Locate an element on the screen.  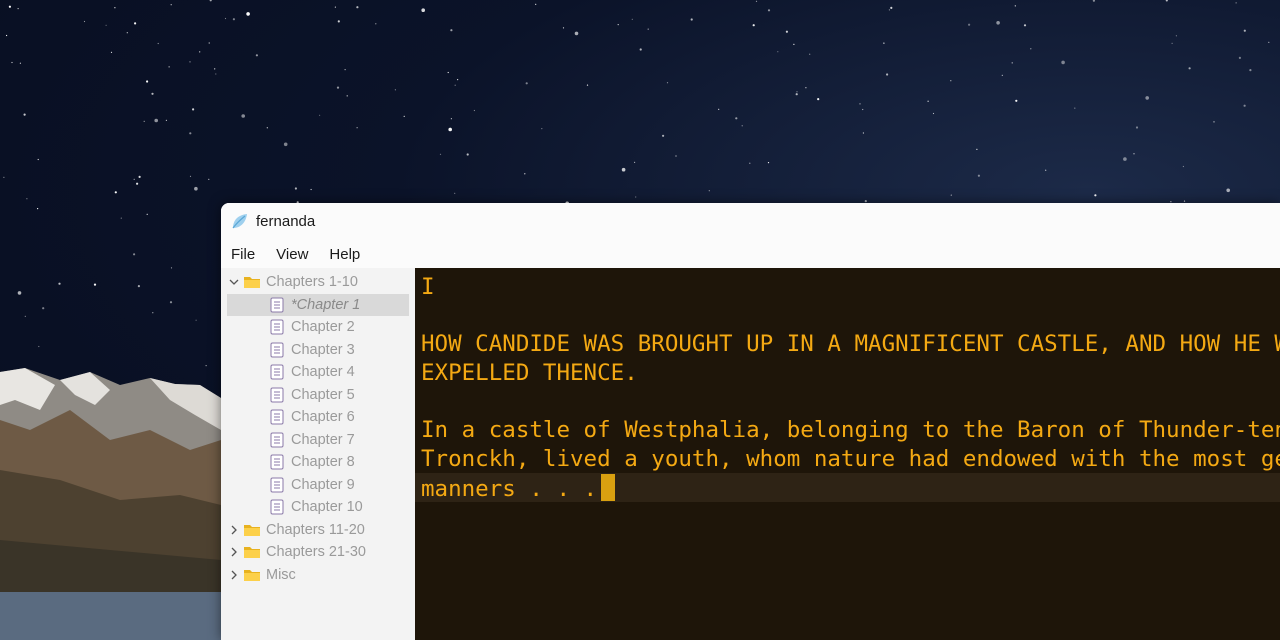
tree-file: Chapter 10 is located at coordinates (318, 507).